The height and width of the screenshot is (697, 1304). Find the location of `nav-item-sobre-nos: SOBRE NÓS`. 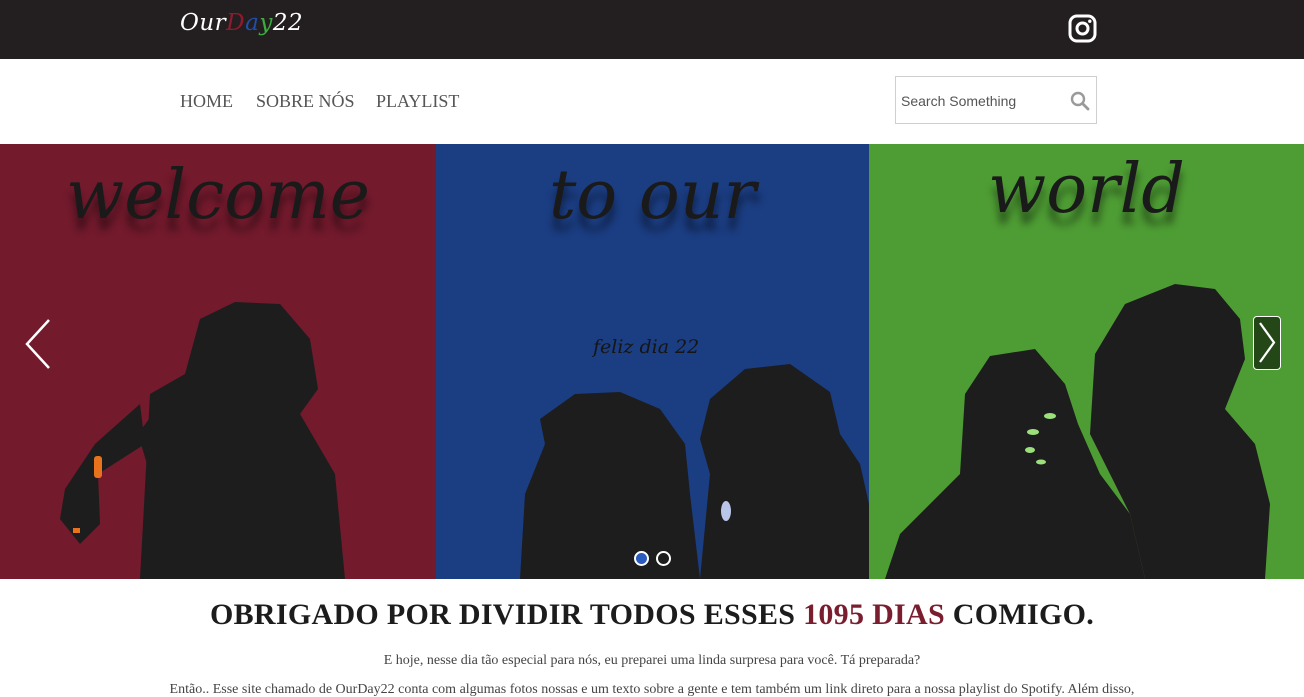

nav-item-sobre-nos: SOBRE NÓS is located at coordinates (305, 101).